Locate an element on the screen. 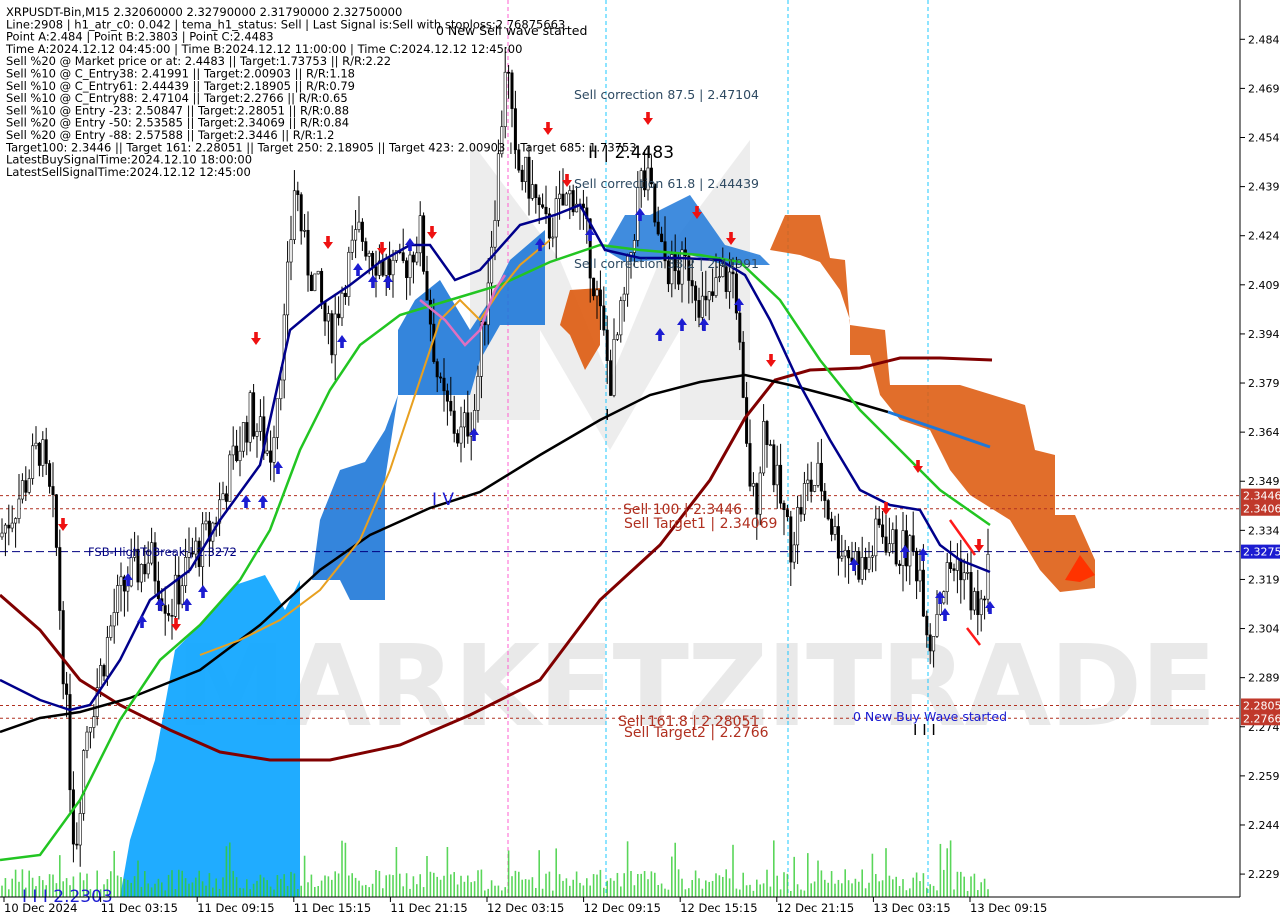  price-level-tag-label: 2.2805 is located at coordinates (1261, 705).